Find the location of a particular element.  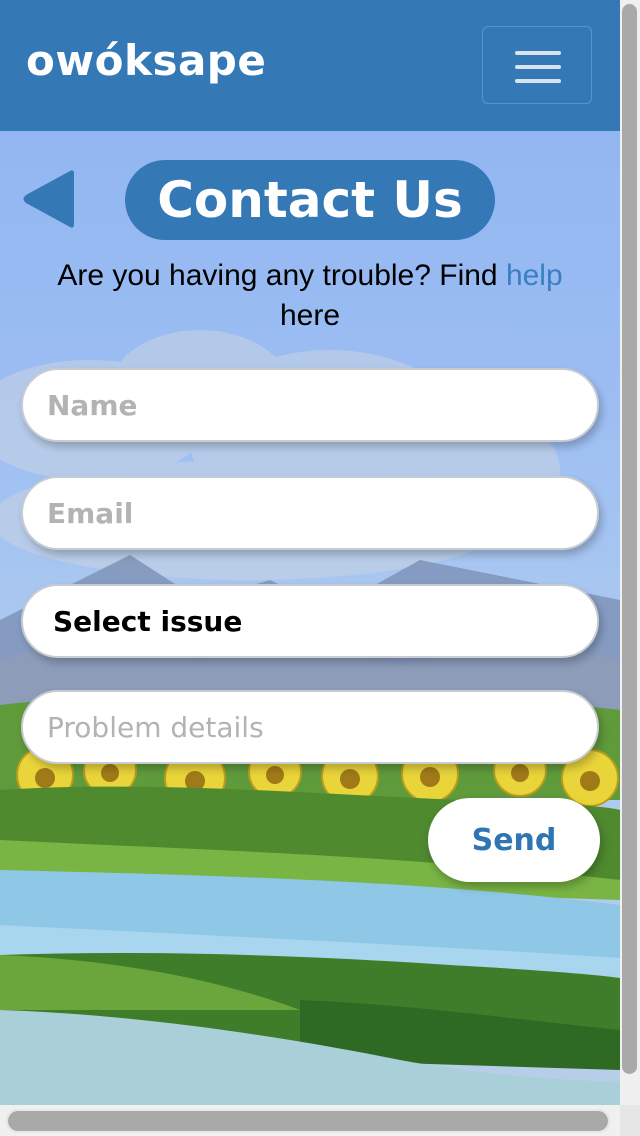

vertical-scrollbar is located at coordinates (630, 552).